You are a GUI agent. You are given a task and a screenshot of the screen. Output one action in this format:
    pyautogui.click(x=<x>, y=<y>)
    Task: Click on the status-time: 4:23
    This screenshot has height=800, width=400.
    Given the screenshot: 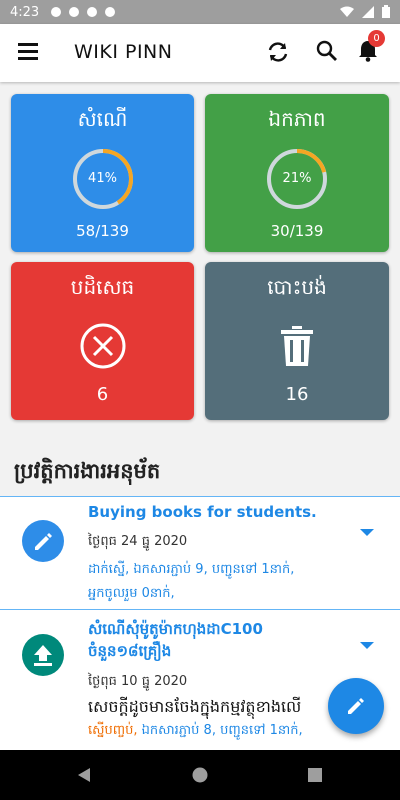 What is the action you would take?
    pyautogui.click(x=25, y=12)
    